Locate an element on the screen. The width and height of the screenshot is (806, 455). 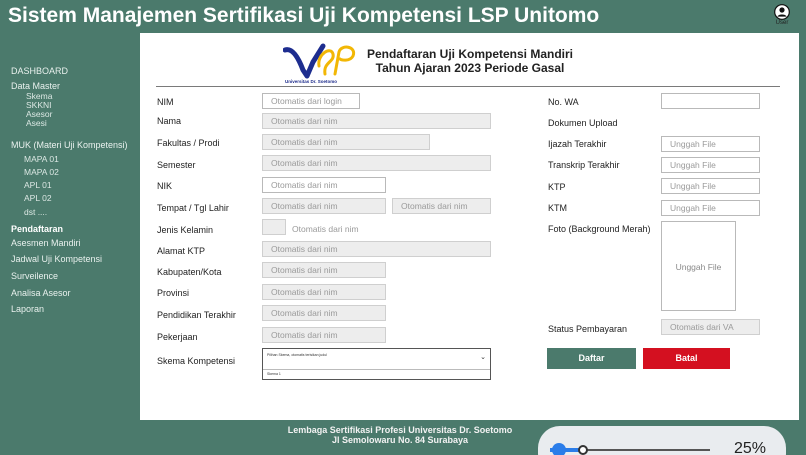
zoom-level: 25% is located at coordinates (750, 447).